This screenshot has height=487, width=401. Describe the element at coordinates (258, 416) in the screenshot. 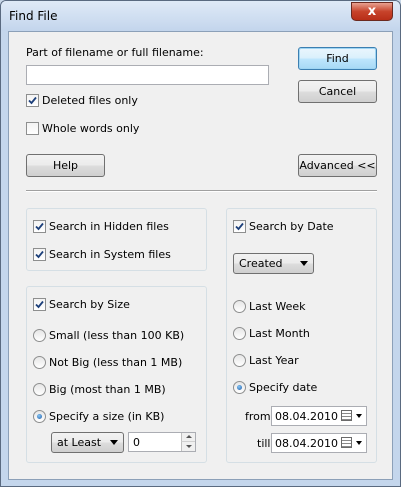

I see `date-from-label: from` at that location.